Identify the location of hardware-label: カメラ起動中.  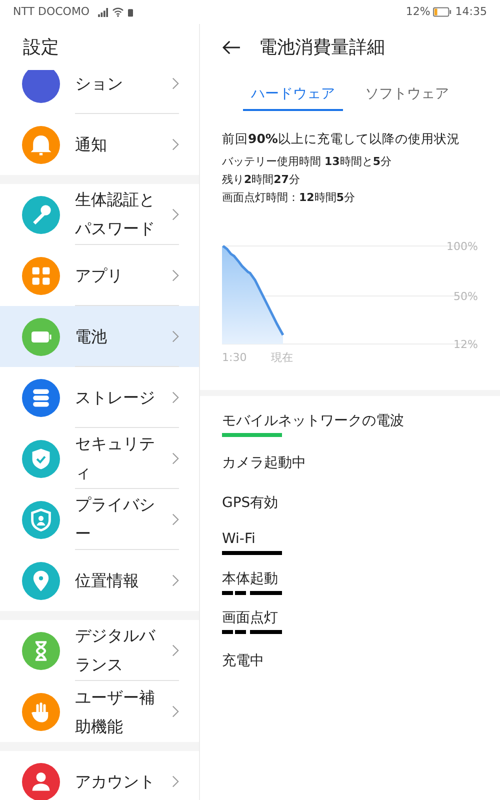
(264, 464).